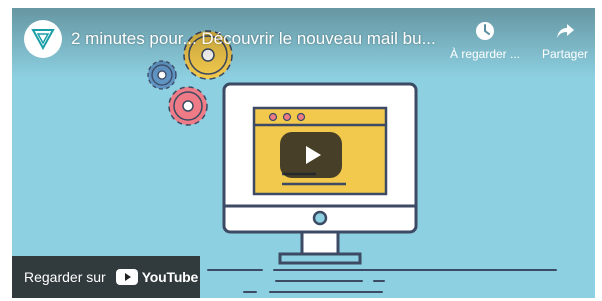 The height and width of the screenshot is (301, 602). I want to click on youtube-logo: YouTube, so click(157, 277).